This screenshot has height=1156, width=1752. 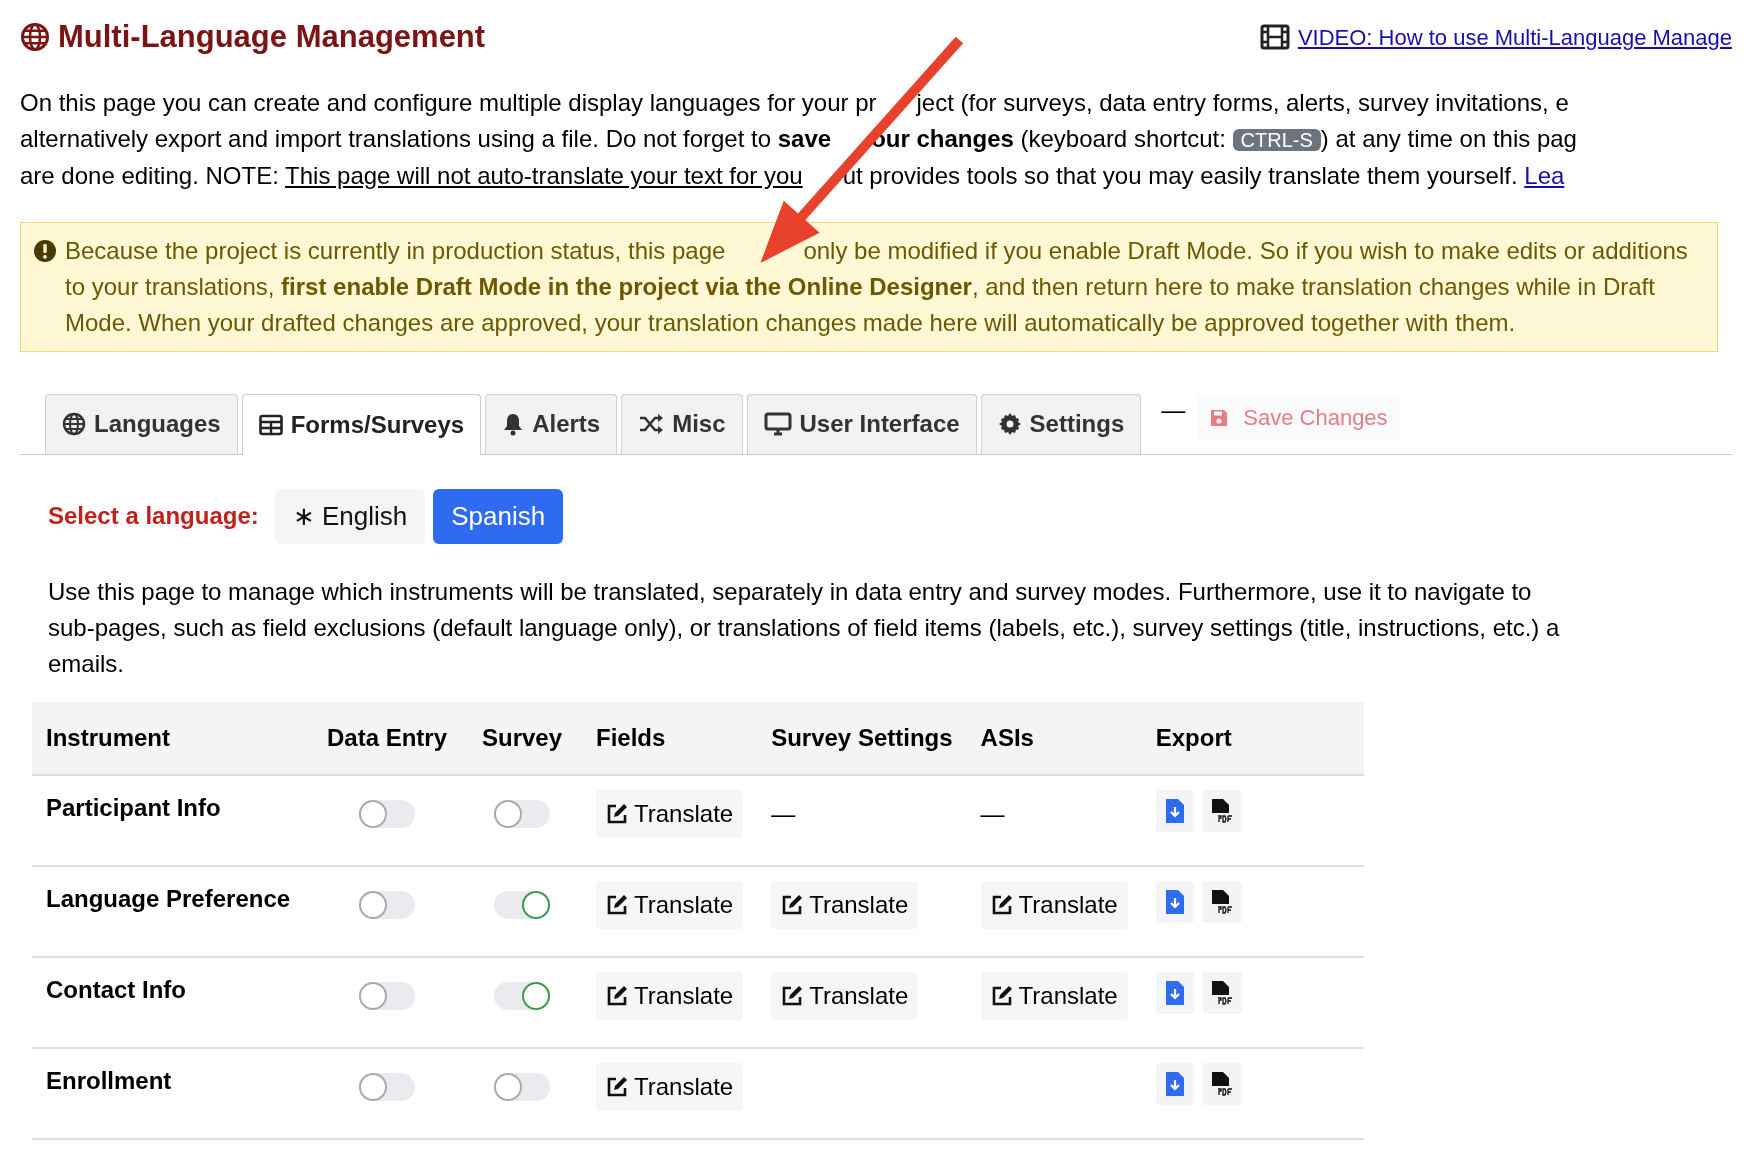 I want to click on bell-icon, so click(x=513, y=424).